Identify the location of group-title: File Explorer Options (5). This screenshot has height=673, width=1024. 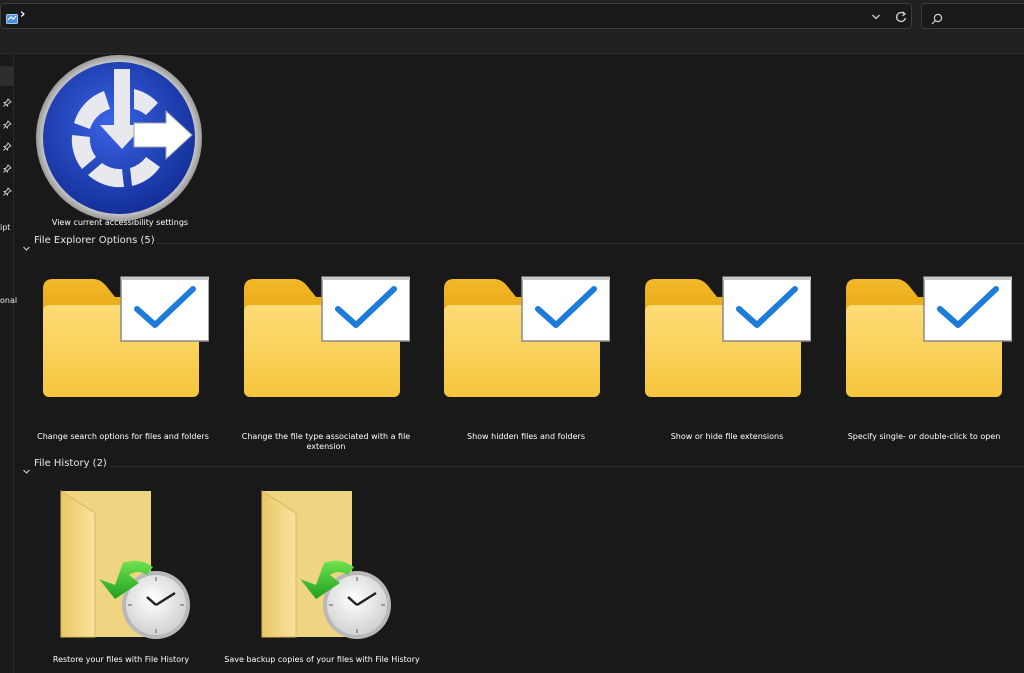
(94, 240).